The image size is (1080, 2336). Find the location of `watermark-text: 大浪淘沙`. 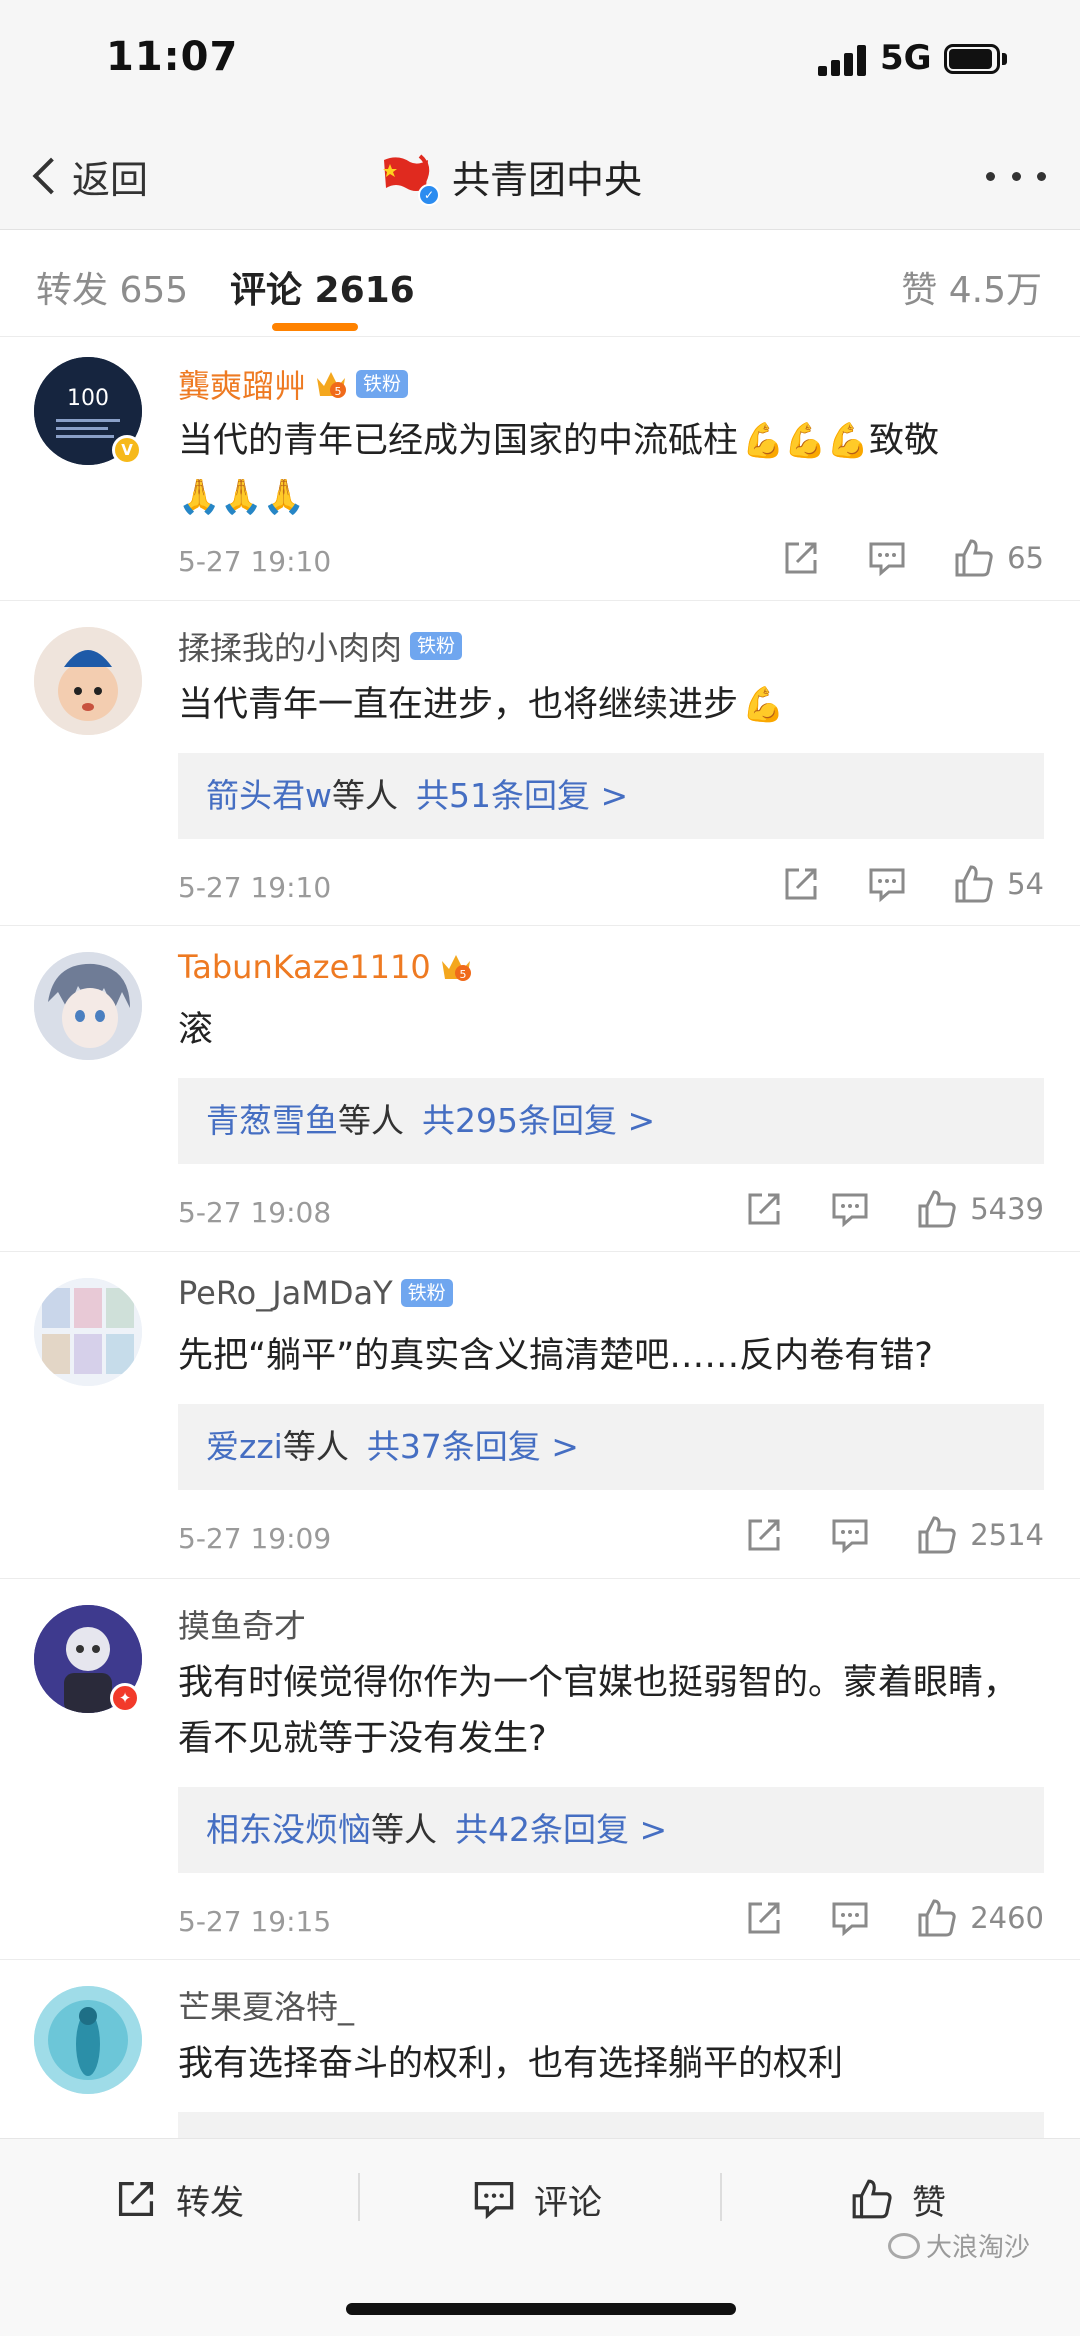

watermark-text: 大浪淘沙 is located at coordinates (978, 2248).